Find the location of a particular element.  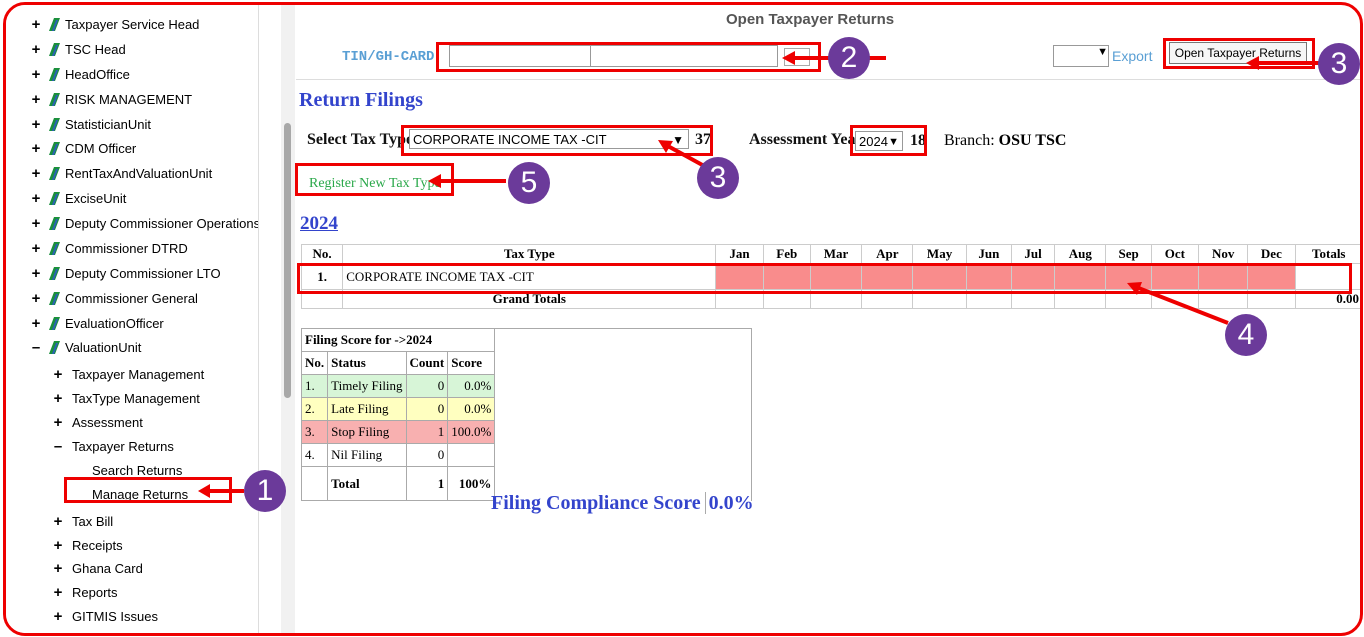

annotation-badge-1: 1 is located at coordinates (265, 491).